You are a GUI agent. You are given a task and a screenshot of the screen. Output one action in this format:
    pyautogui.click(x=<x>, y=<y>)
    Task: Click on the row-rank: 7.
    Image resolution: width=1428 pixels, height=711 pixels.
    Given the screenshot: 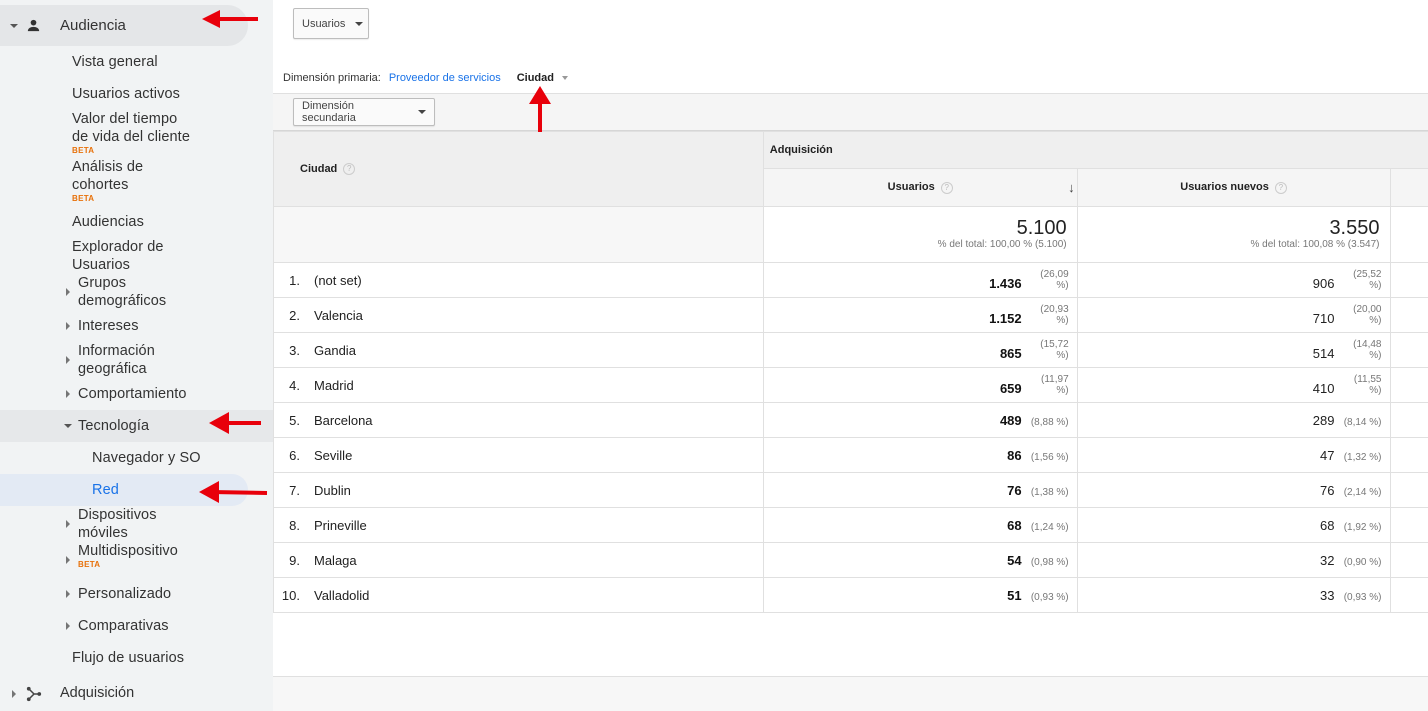 What is the action you would take?
    pyautogui.click(x=294, y=490)
    